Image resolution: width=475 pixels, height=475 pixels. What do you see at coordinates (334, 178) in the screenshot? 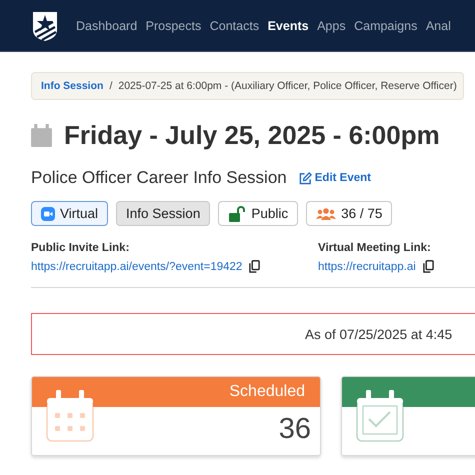
I see `edit-event-link: Edit Event` at bounding box center [334, 178].